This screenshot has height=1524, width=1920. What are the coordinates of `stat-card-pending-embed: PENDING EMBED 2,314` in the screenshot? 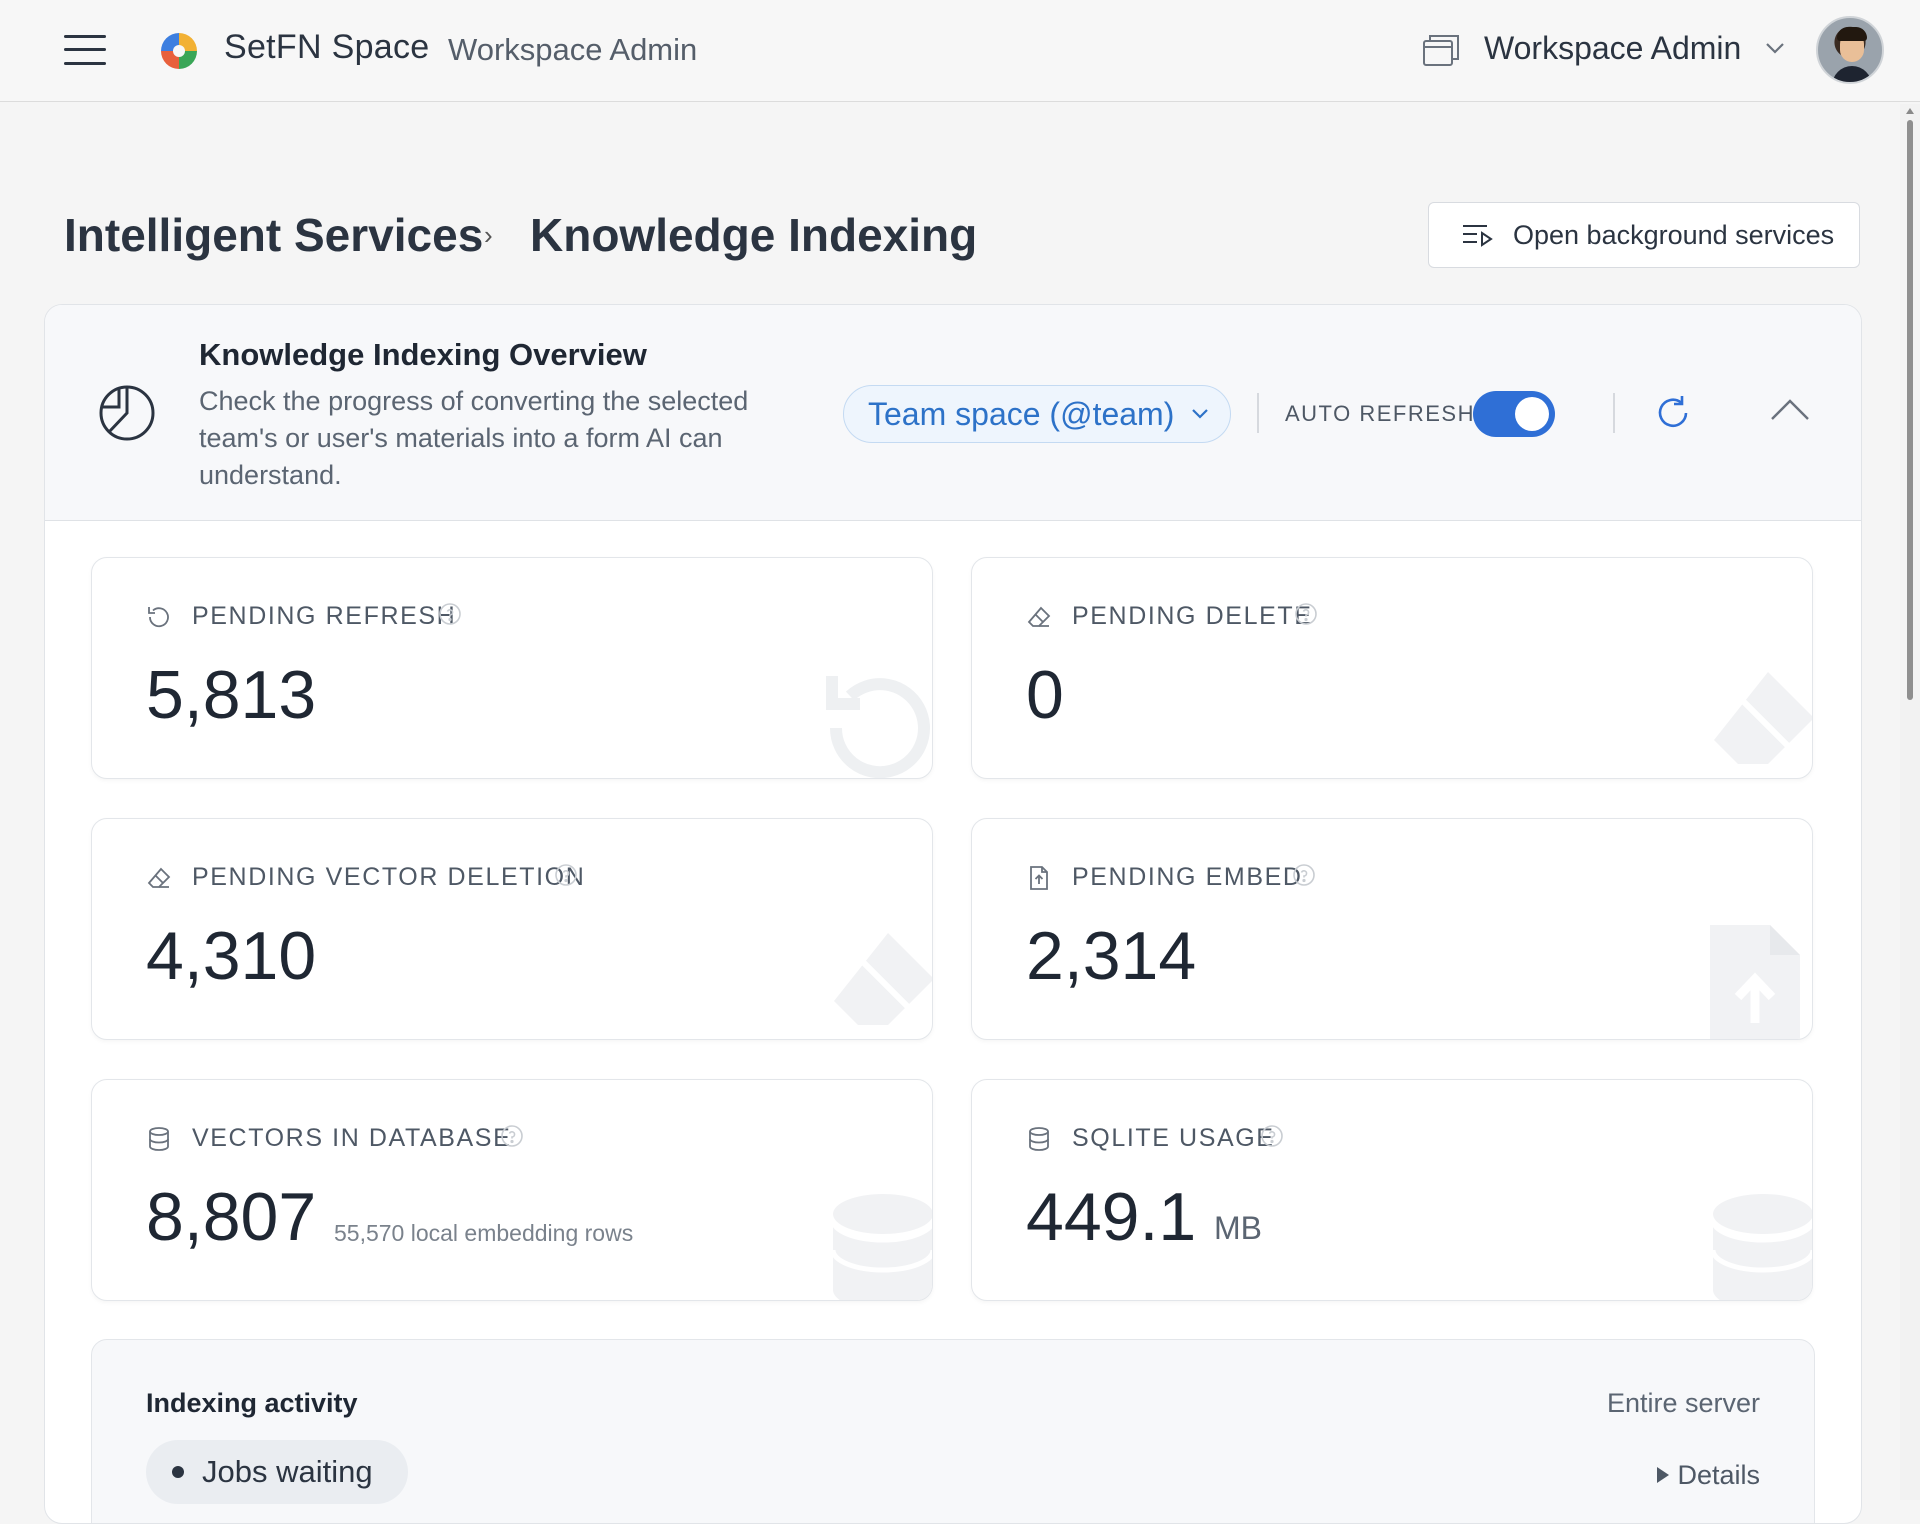 It's located at (1392, 929).